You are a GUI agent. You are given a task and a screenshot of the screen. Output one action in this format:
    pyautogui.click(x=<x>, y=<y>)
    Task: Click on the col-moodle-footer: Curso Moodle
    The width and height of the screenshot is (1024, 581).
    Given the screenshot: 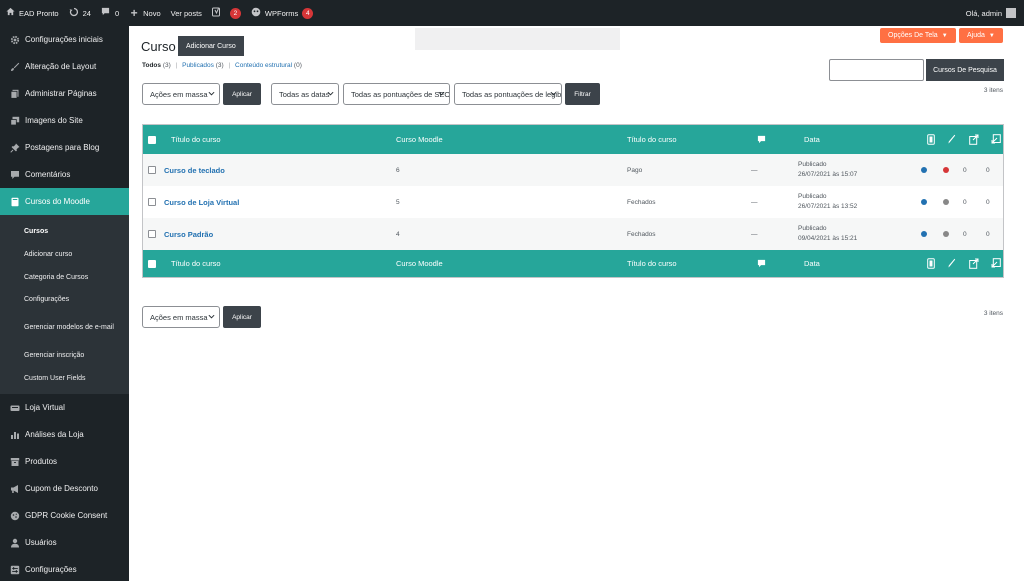 What is the action you would take?
    pyautogui.click(x=419, y=263)
    